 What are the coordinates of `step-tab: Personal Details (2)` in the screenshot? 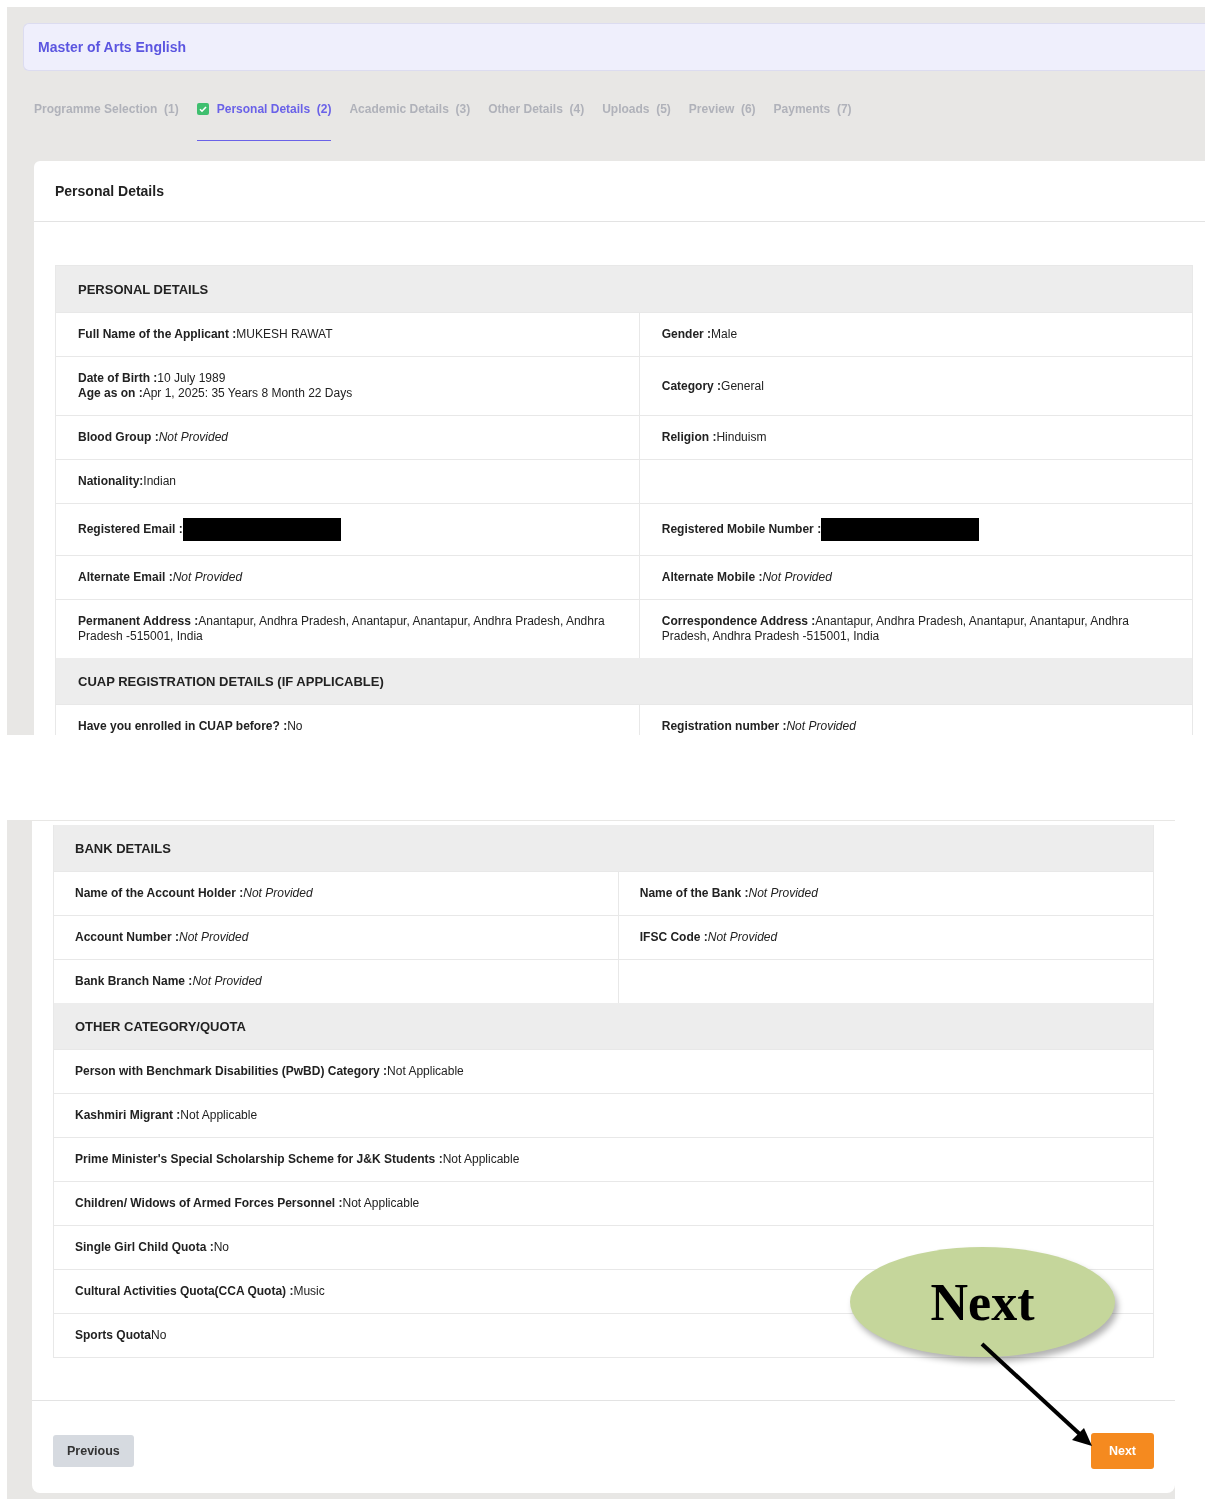 It's located at (264, 117).